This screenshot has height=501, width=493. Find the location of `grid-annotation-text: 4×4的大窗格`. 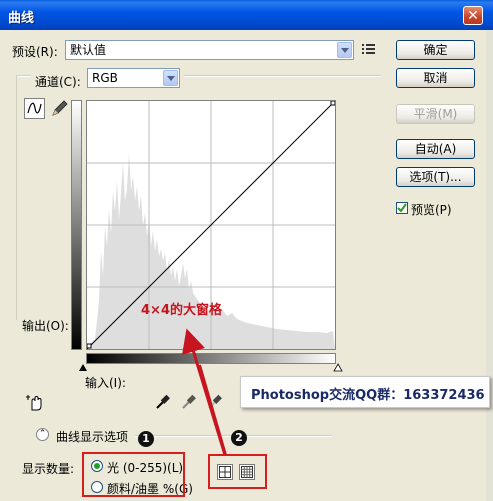

grid-annotation-text: 4×4的大窗格 is located at coordinates (181, 310).